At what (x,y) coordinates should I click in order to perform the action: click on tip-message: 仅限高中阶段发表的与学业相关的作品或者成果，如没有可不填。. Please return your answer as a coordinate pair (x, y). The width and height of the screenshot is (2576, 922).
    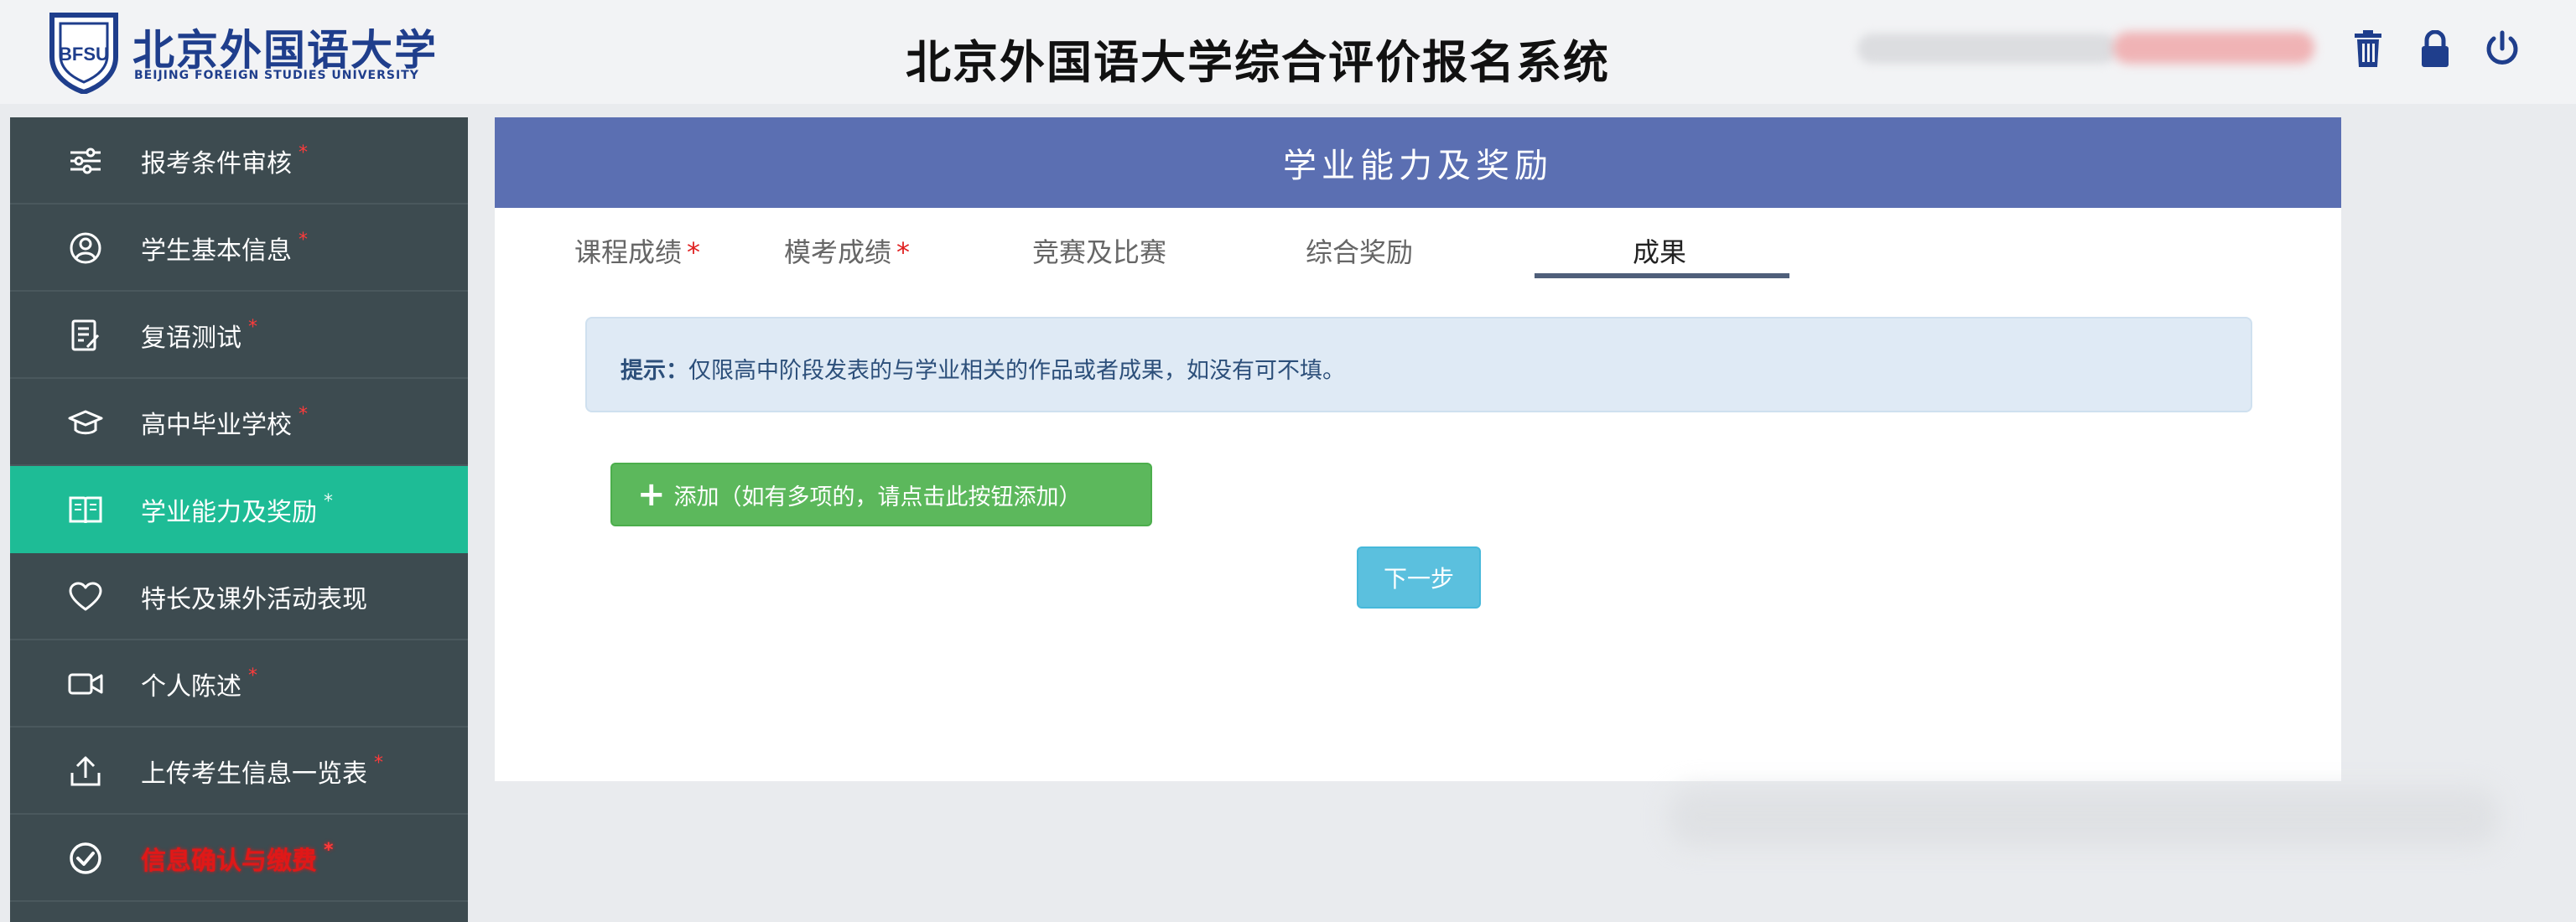
    Looking at the image, I should click on (1016, 371).